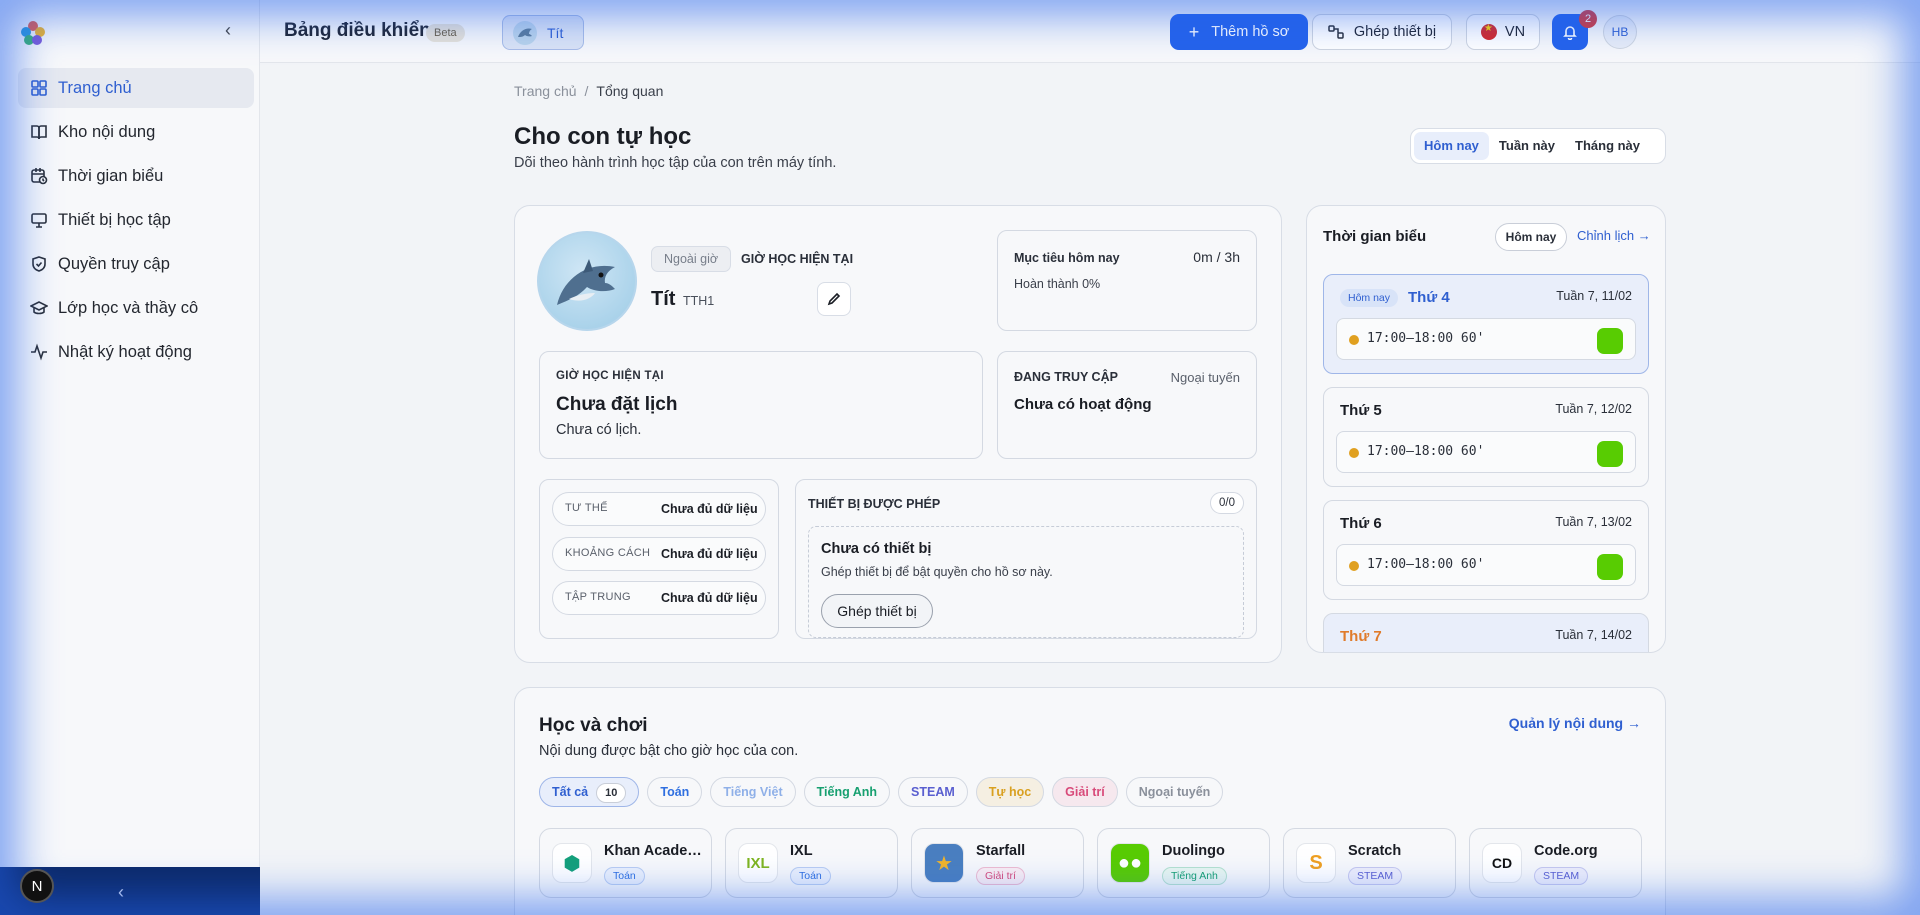  What do you see at coordinates (128, 307) in the screenshot?
I see `sidebar-item-label: Lớp học và thầy cô` at bounding box center [128, 307].